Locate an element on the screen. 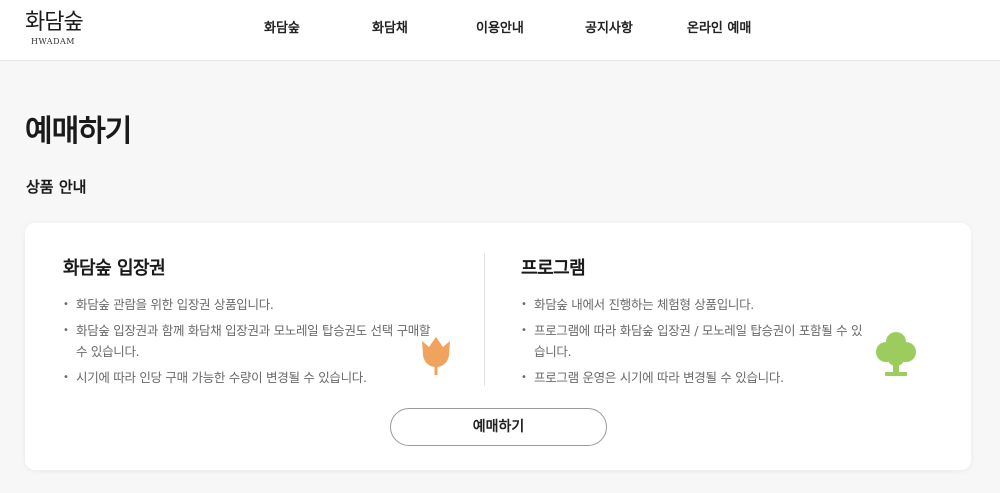 The image size is (1000, 493). logo-subtitle: HWADAM is located at coordinates (53, 41).